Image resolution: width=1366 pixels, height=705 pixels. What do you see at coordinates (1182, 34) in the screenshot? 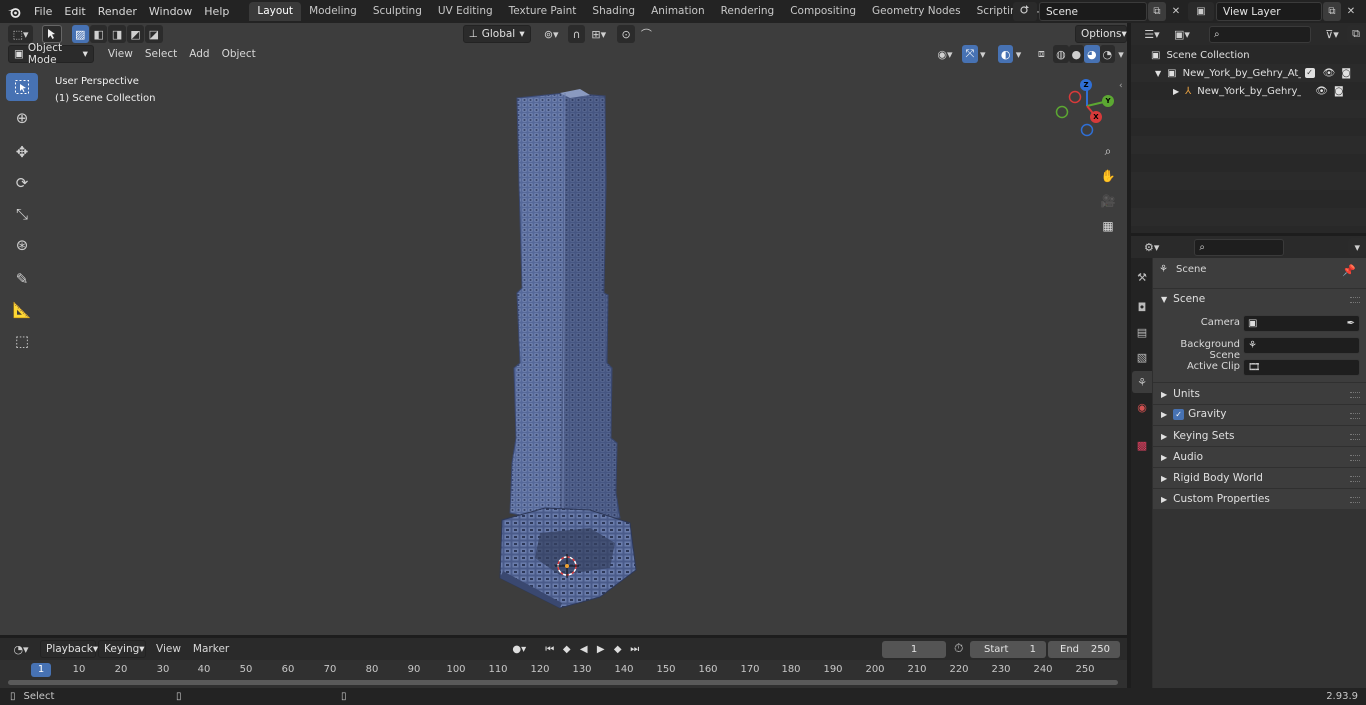
I see `display-mode-button: ▣▾` at bounding box center [1182, 34].